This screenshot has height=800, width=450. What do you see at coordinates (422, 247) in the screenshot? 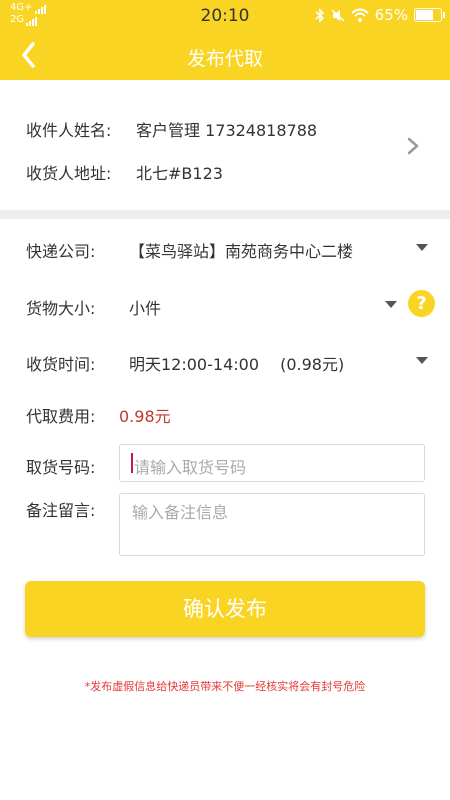
I see `courier-dropdown-icon` at bounding box center [422, 247].